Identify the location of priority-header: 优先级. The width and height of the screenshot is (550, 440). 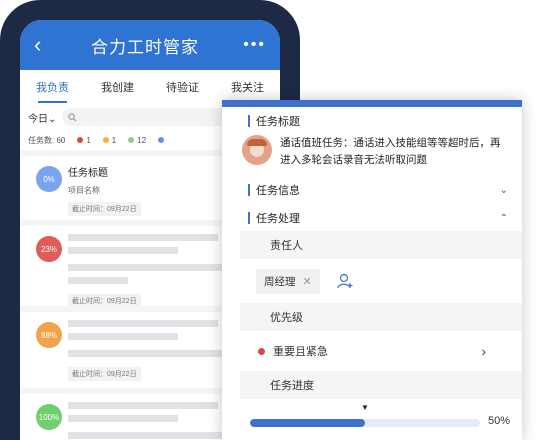
(381, 317).